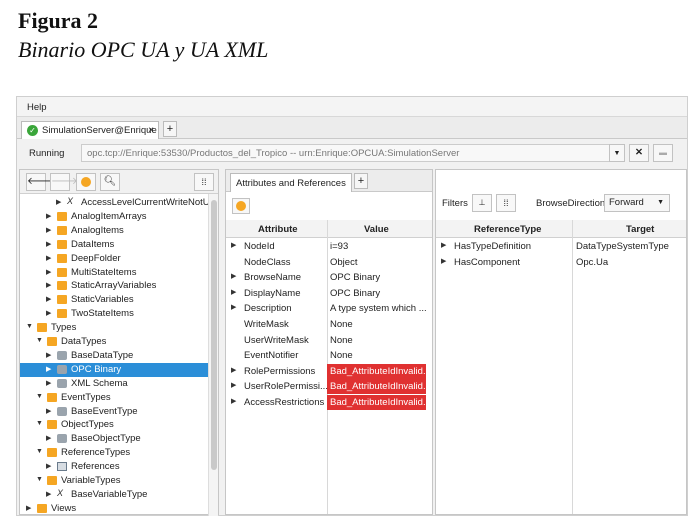 Image resolution: width=690 pixels, height=532 pixels. I want to click on layout-button: ⁞⁞, so click(204, 182).